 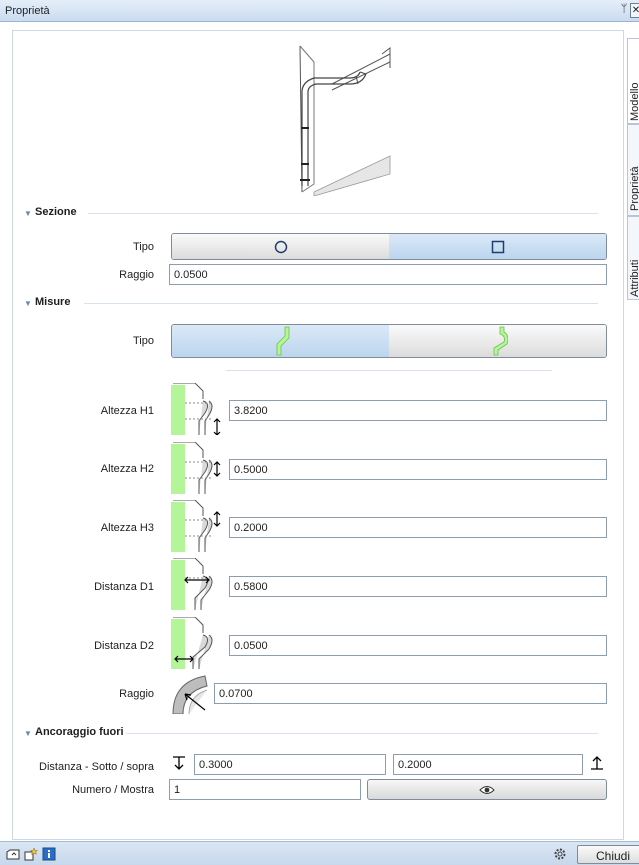 What do you see at coordinates (597, 763) in the screenshot?
I see `anchor-above-icon` at bounding box center [597, 763].